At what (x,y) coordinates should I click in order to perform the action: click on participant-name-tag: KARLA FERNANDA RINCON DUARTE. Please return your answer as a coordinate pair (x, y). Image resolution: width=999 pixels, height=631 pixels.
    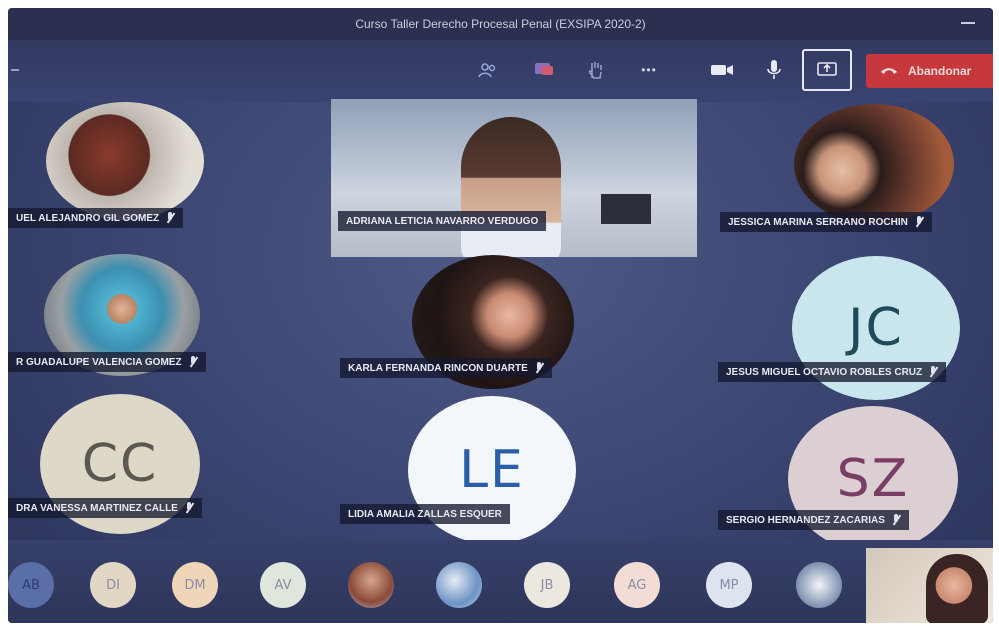
    Looking at the image, I should click on (446, 368).